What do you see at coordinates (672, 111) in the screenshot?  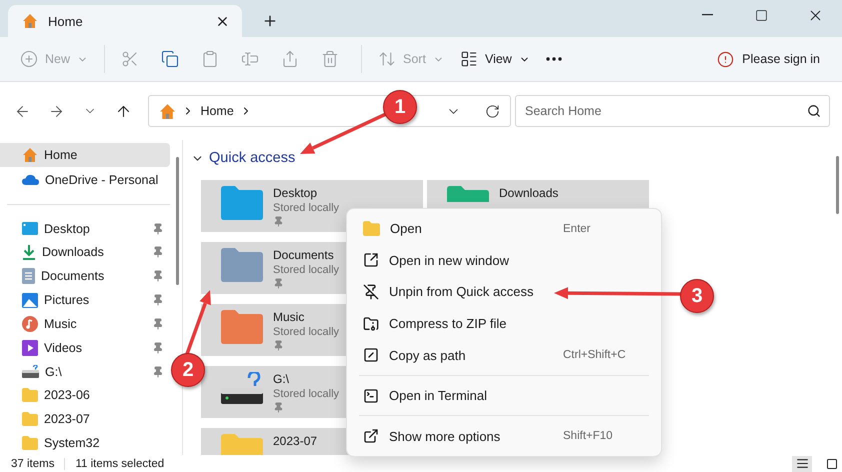 I see `search-field: Search Home` at bounding box center [672, 111].